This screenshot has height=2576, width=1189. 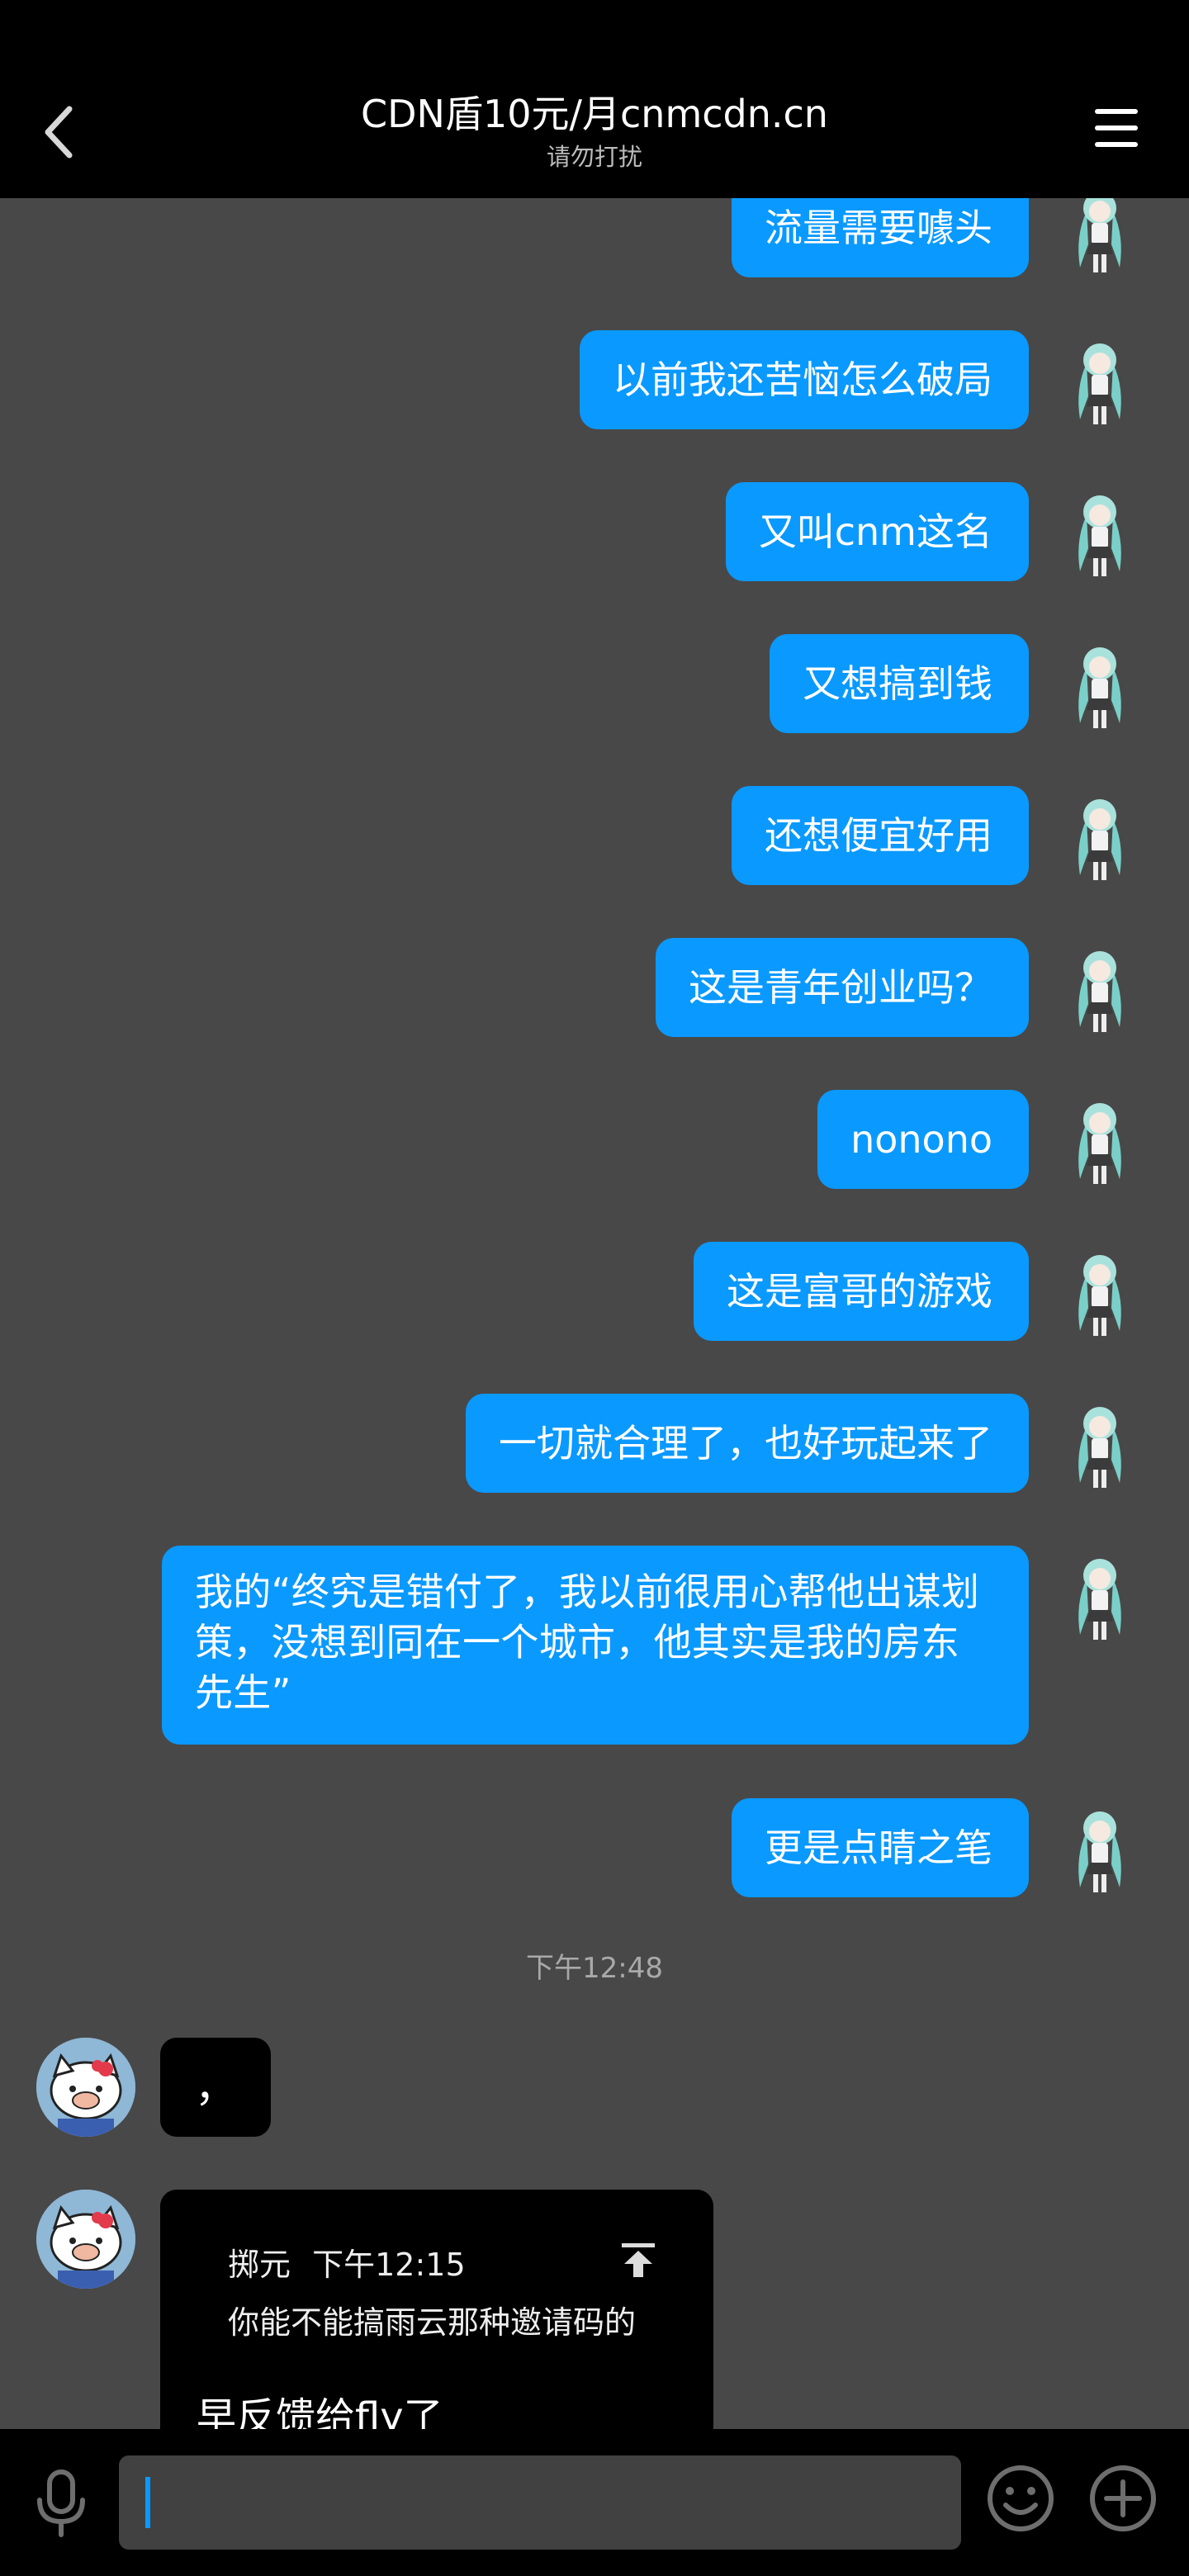 I want to click on back-button, so click(x=58, y=132).